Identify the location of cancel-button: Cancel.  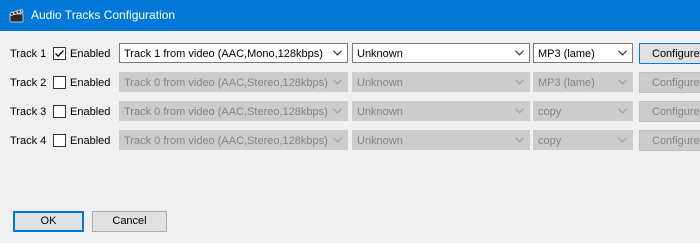
(129, 221).